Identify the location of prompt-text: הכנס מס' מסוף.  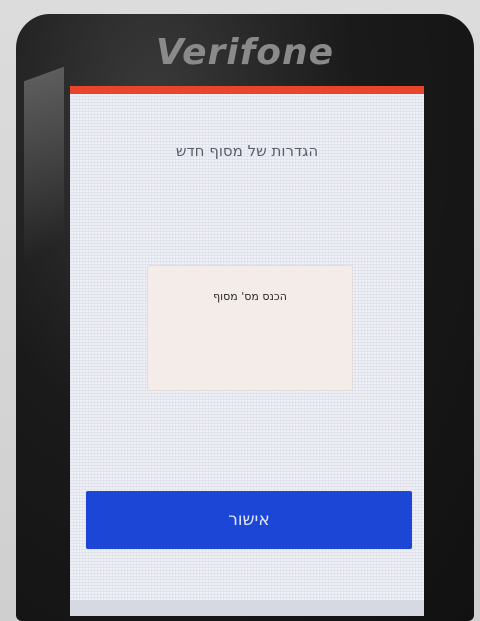
(250, 296).